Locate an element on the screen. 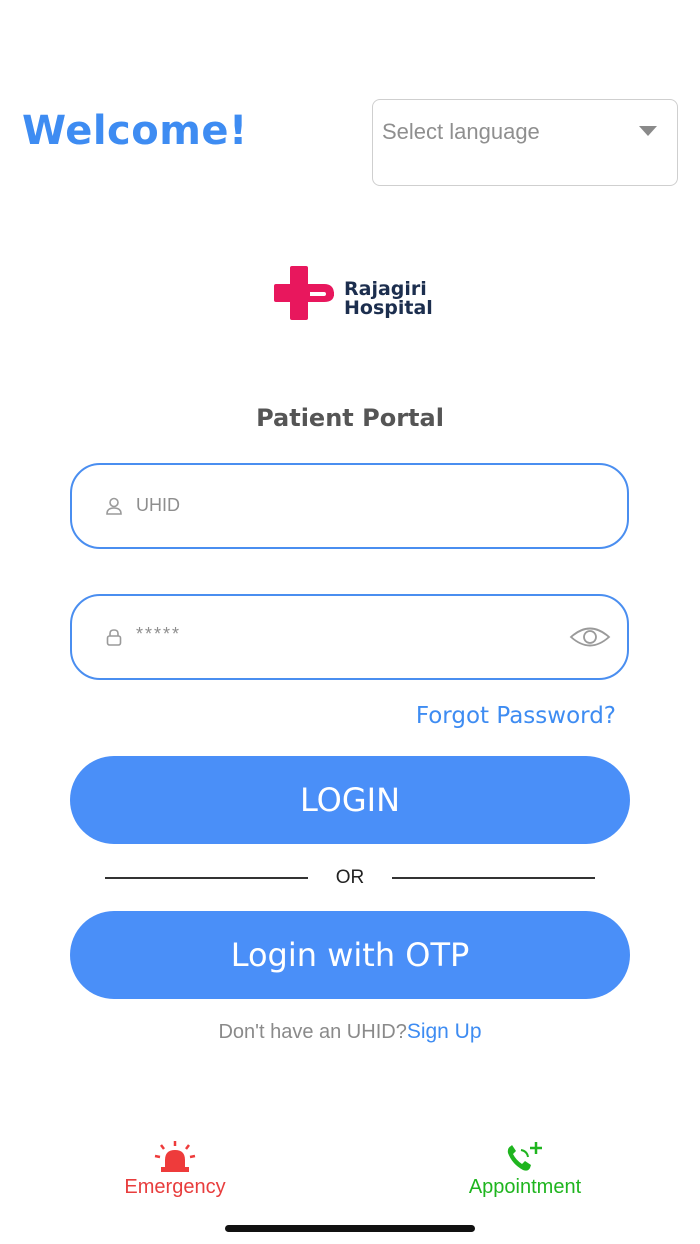 The width and height of the screenshot is (700, 1244). siren-icon is located at coordinates (175, 1156).